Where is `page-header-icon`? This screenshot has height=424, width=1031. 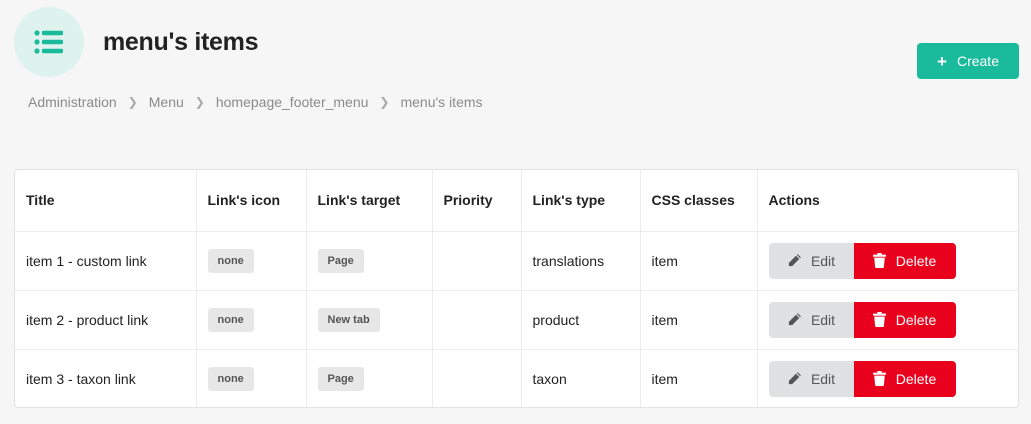
page-header-icon is located at coordinates (49, 42).